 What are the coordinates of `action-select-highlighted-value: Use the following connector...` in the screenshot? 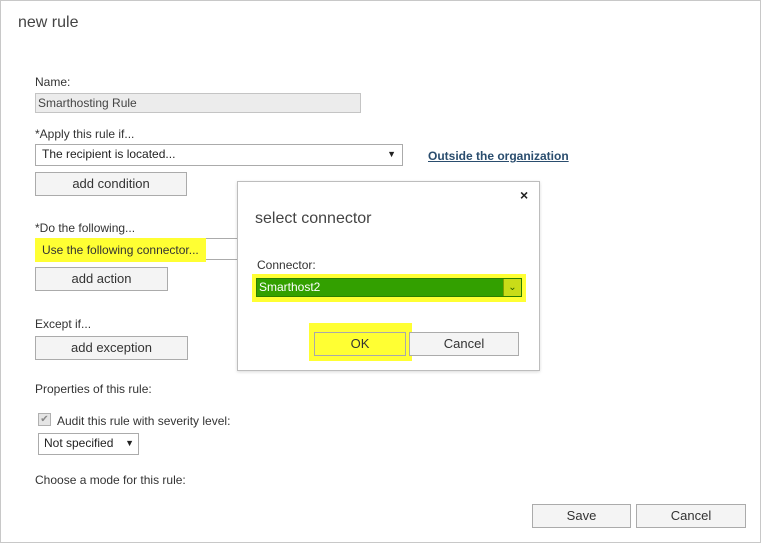 It's located at (120, 250).